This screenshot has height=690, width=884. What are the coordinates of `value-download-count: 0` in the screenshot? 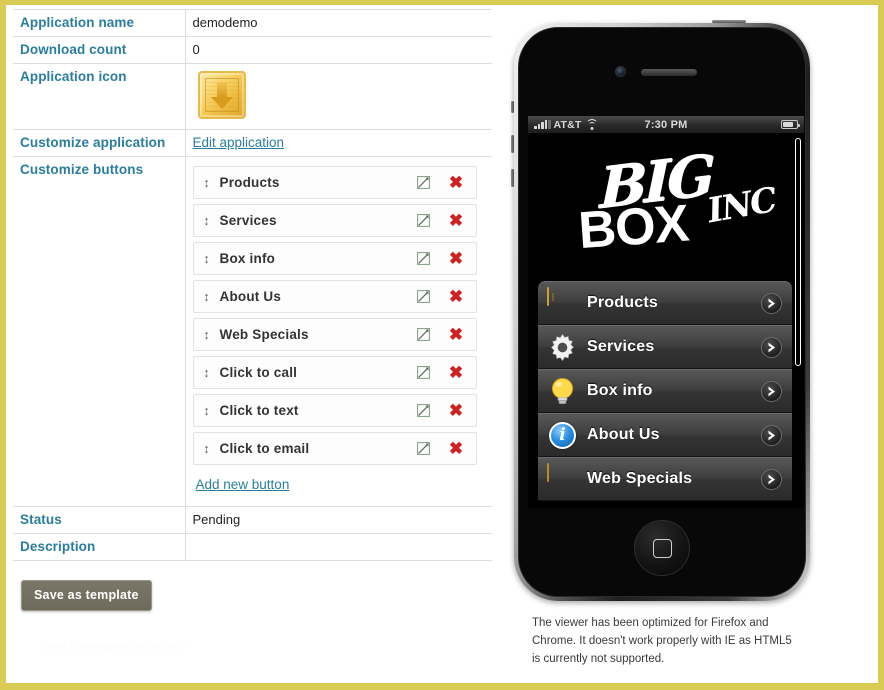 It's located at (338, 50).